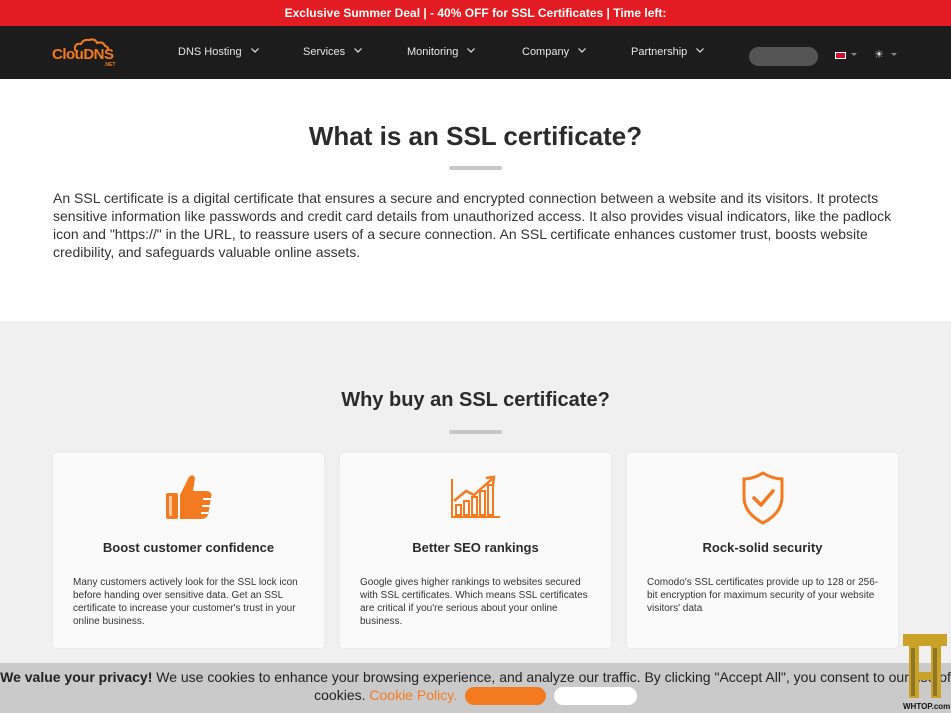  I want to click on menu-services: Services, so click(333, 52).